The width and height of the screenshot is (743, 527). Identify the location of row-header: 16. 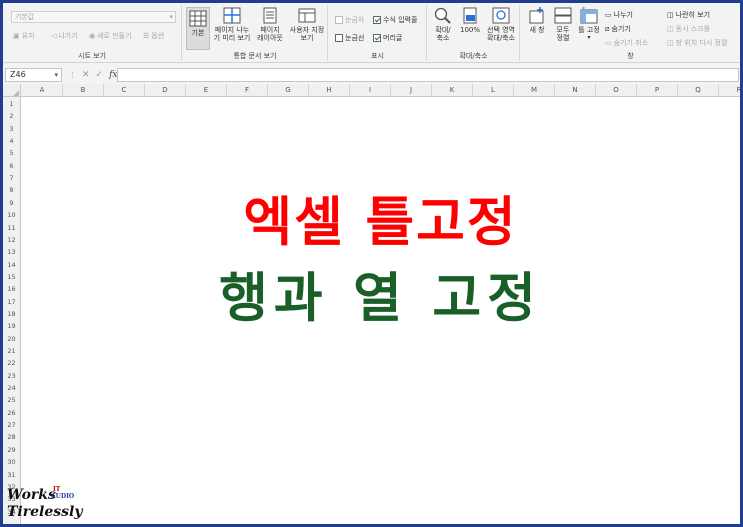
(11, 289).